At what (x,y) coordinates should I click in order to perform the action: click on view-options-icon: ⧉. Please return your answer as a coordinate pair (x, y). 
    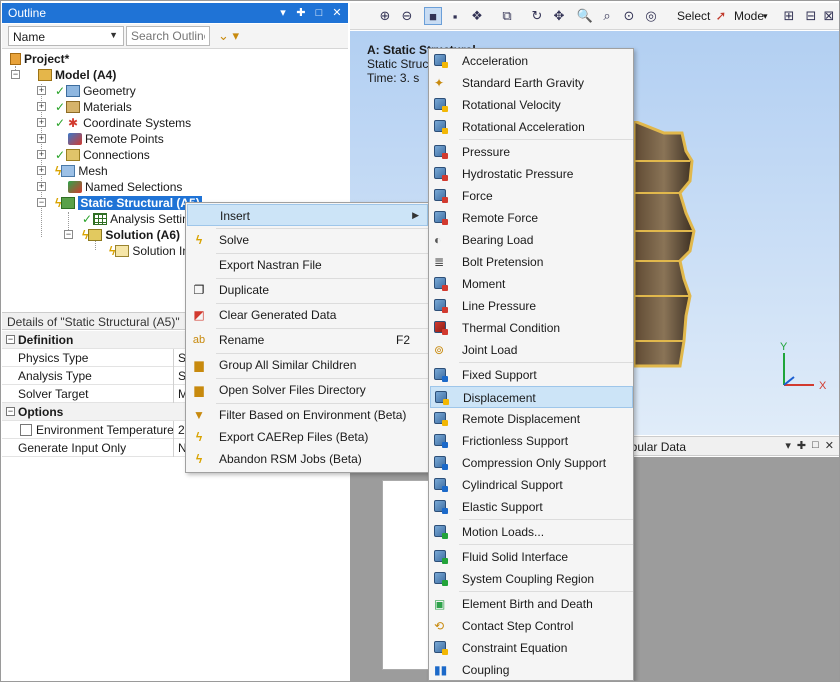
    Looking at the image, I should click on (507, 16).